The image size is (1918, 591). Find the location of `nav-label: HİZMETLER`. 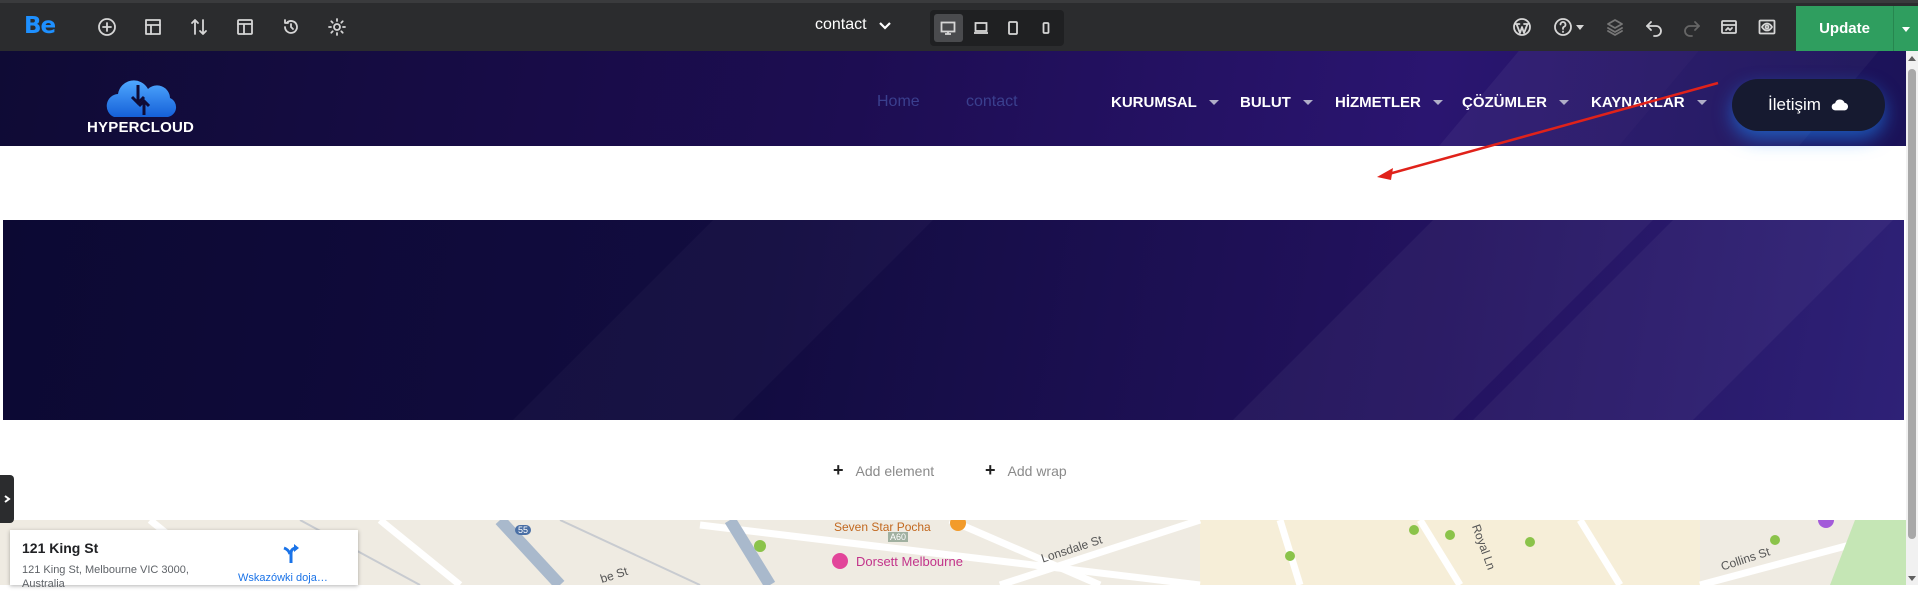

nav-label: HİZMETLER is located at coordinates (1378, 102).